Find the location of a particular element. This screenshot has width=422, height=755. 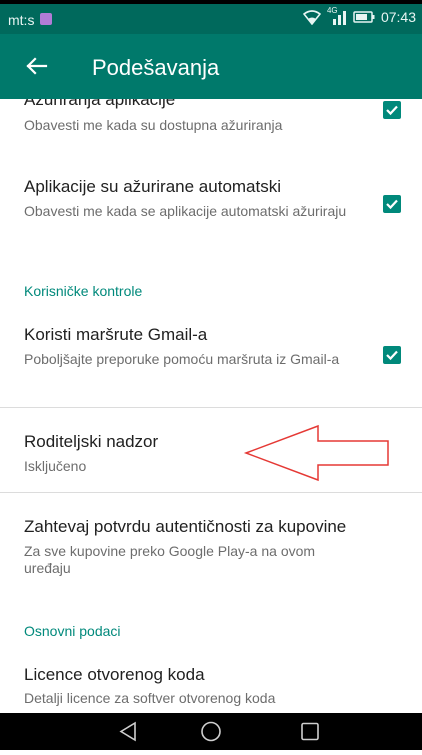

section-header-user-controls: Korisničke kontrole is located at coordinates (83, 291).